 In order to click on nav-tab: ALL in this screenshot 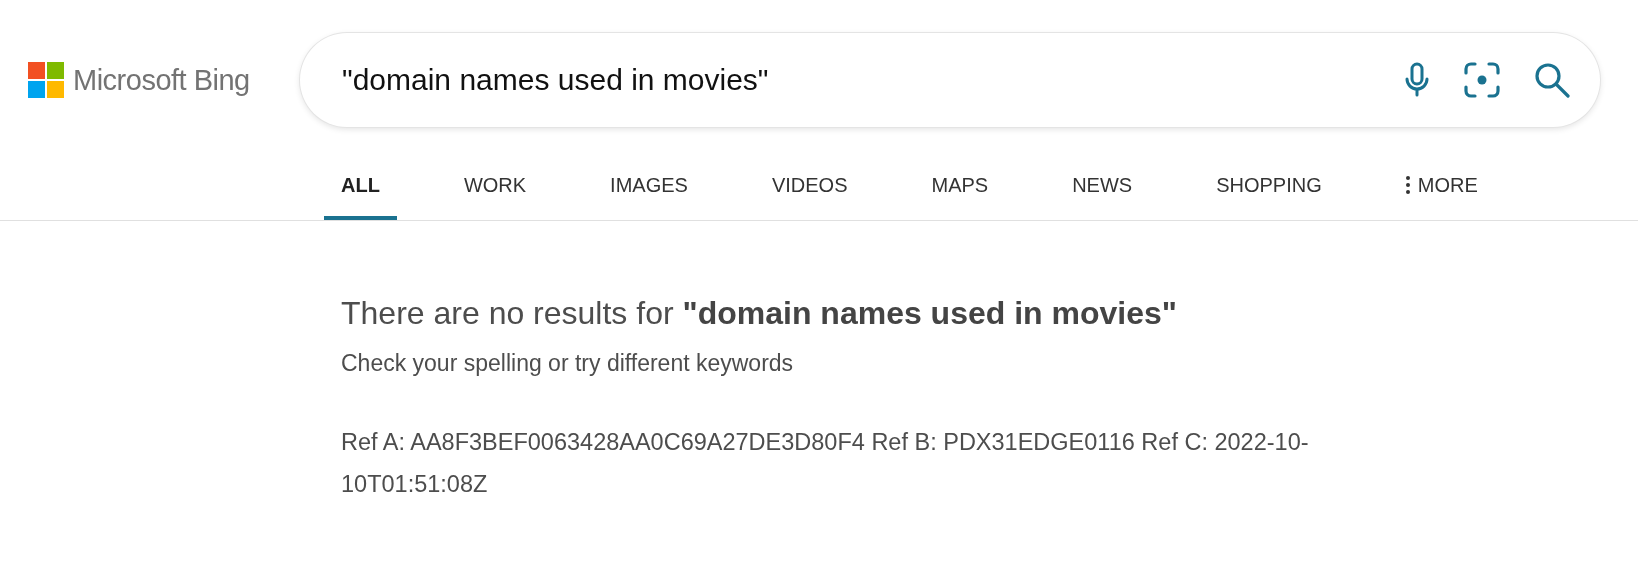, I will do `click(360, 187)`.